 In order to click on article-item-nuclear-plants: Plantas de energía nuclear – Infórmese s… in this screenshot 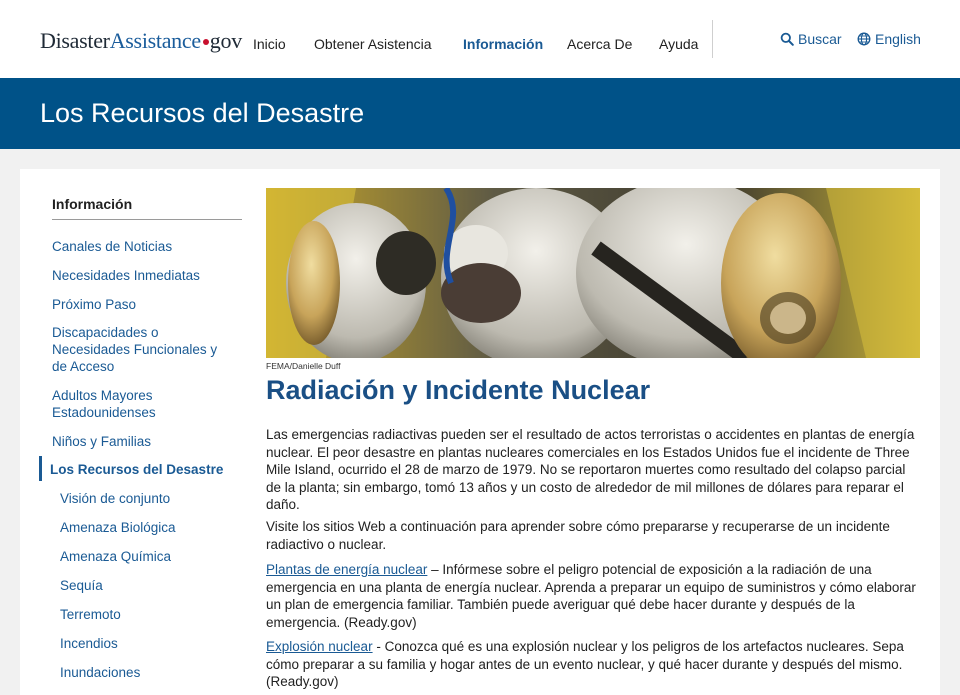, I will do `click(594, 596)`.